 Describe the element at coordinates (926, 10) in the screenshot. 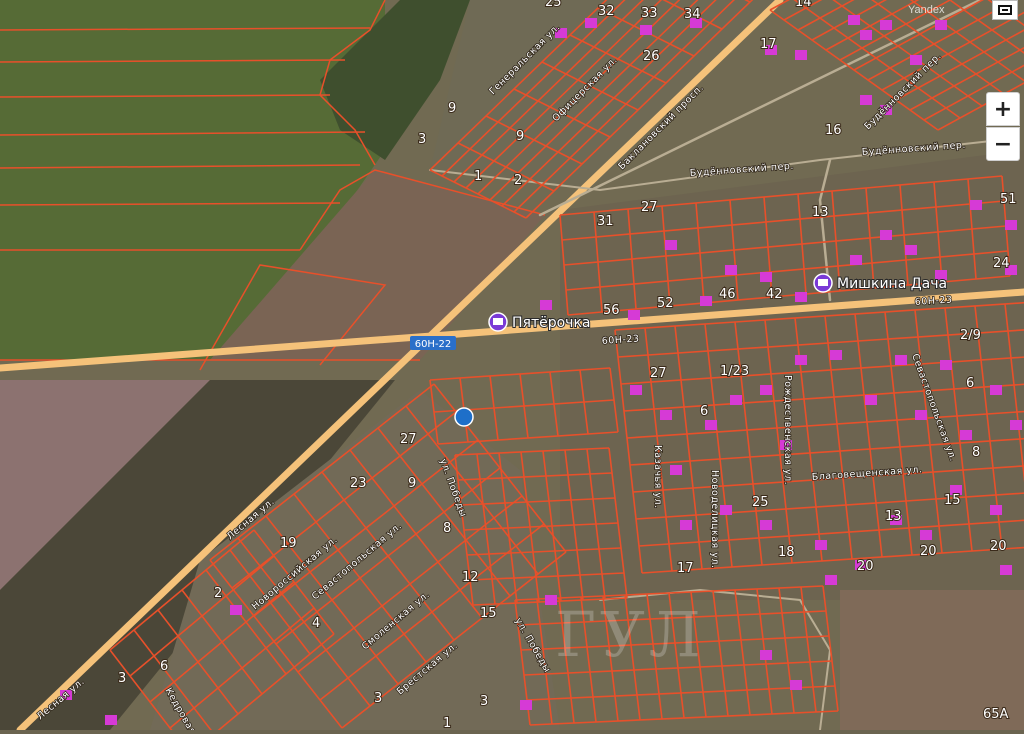

I see `map-attribution: Yandex` at that location.